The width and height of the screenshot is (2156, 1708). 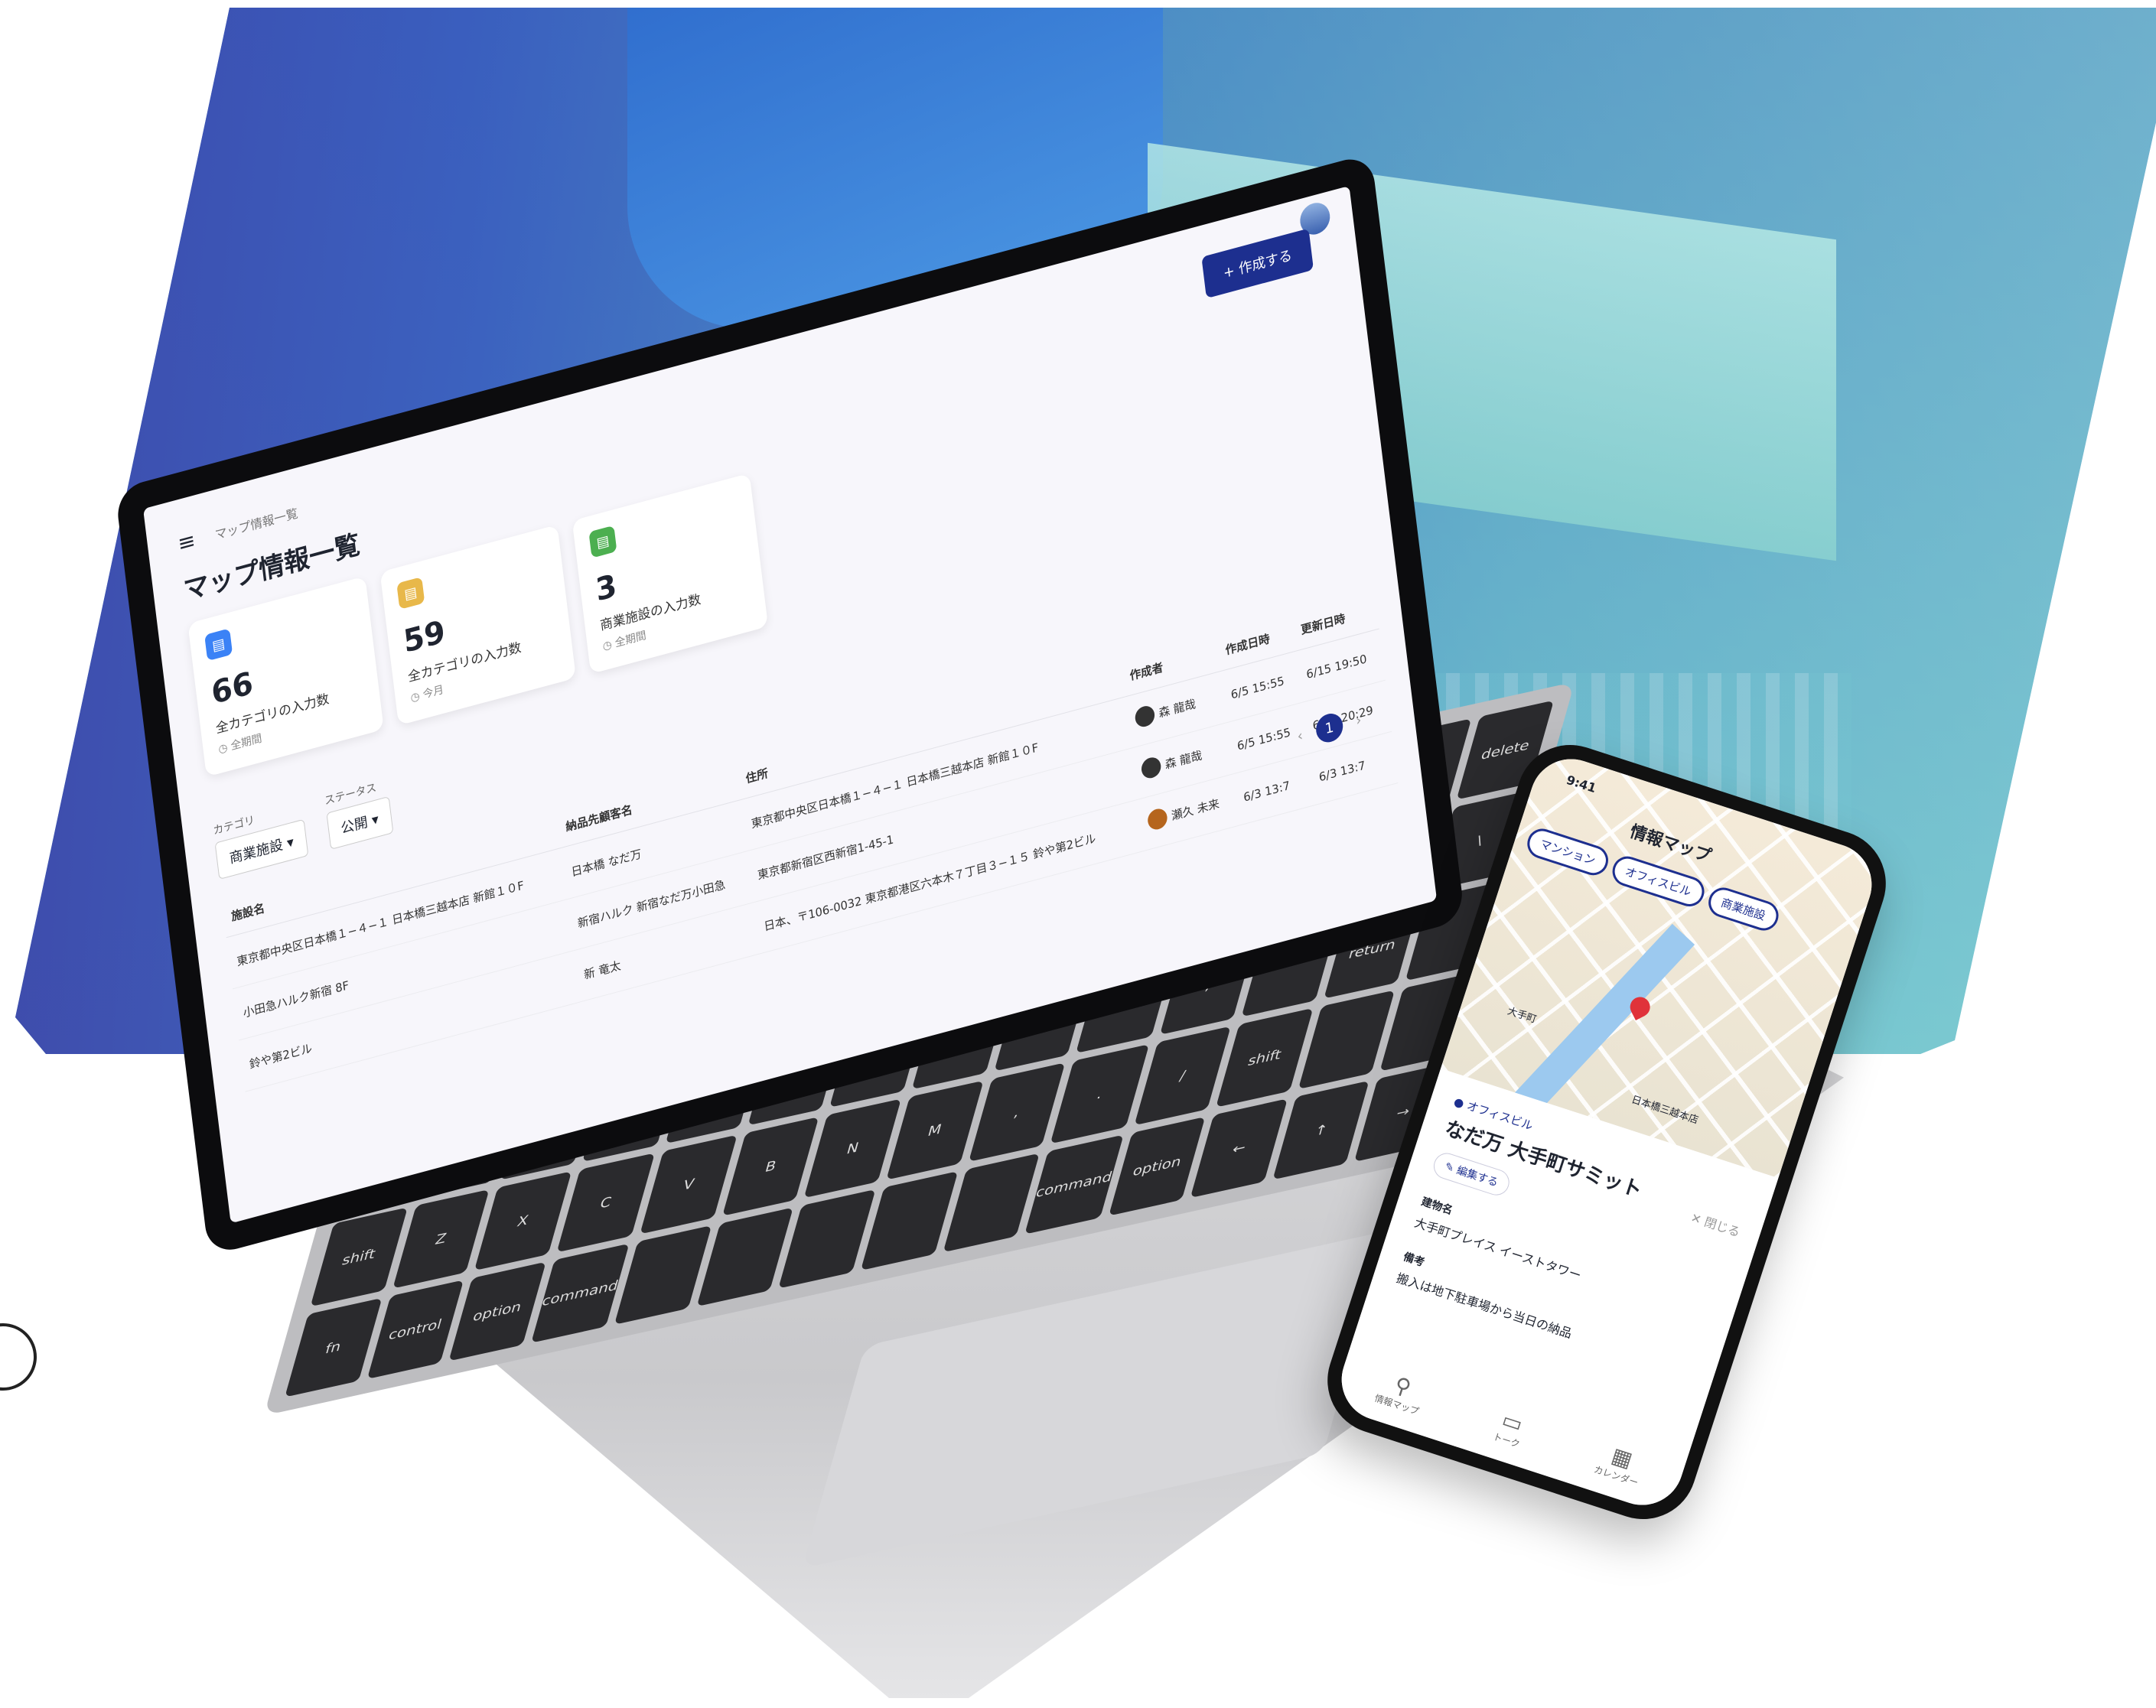 I want to click on decorative-ring, so click(x=18, y=1357).